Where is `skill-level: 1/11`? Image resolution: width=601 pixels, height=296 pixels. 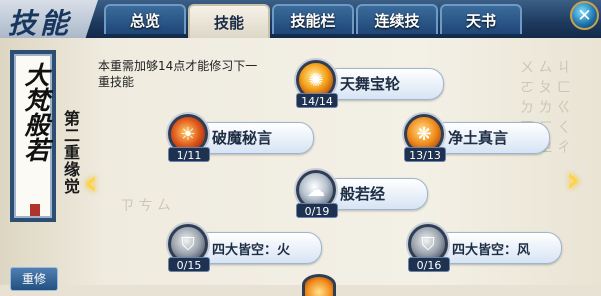
skill-level: 1/11 is located at coordinates (189, 154).